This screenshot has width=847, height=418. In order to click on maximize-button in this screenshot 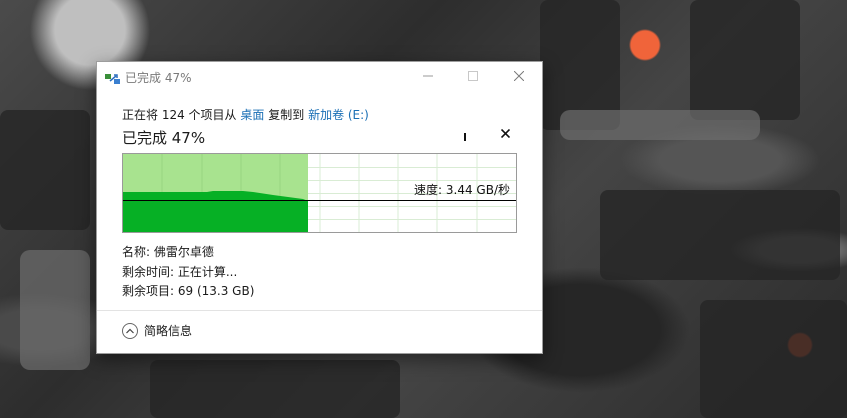, I will do `click(472, 76)`.